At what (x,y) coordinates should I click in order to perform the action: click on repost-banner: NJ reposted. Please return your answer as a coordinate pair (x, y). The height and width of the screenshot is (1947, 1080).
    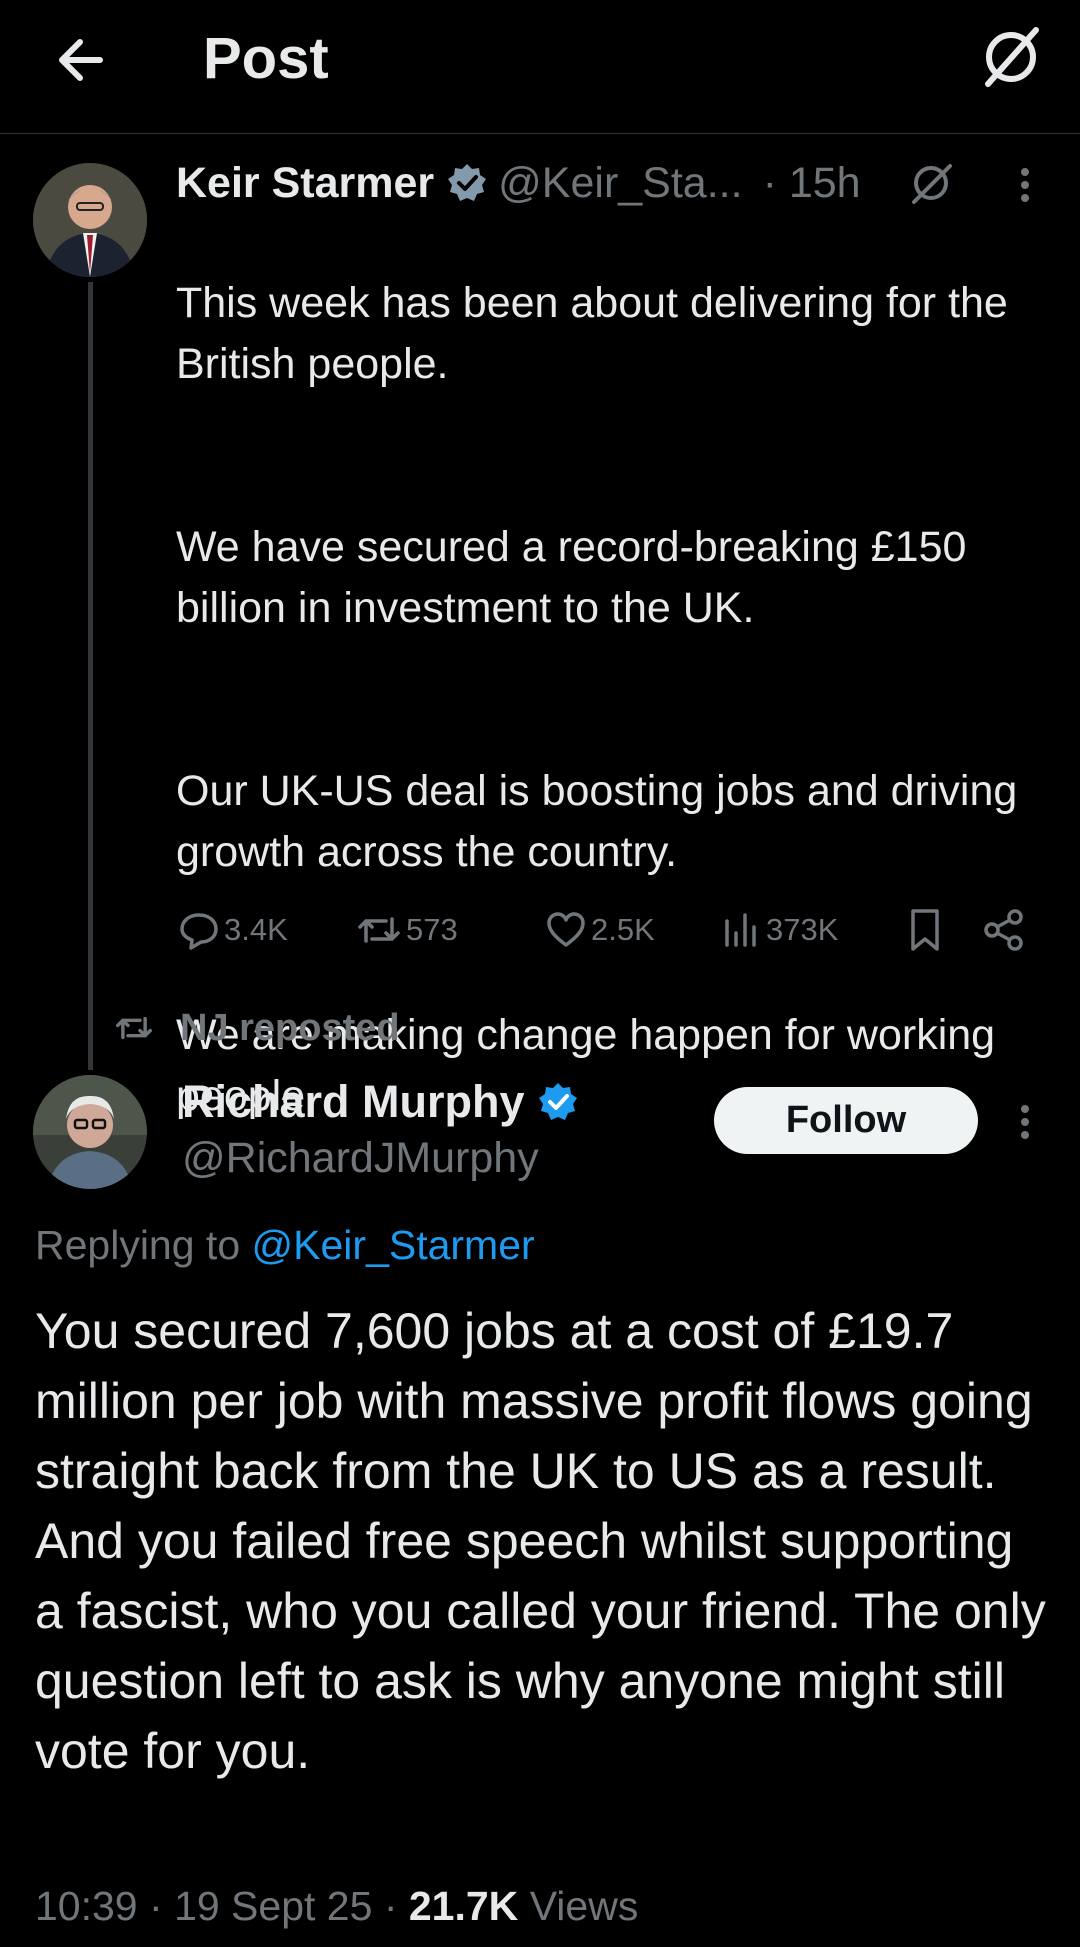
    Looking at the image, I should click on (257, 1028).